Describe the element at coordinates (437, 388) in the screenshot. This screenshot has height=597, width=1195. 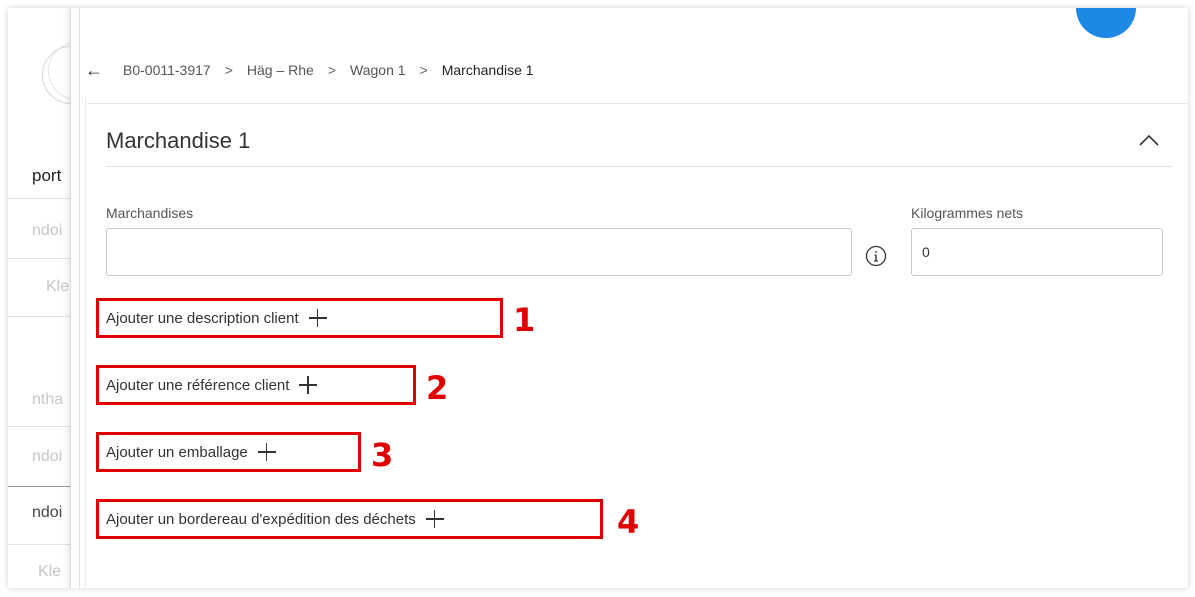
I see `annotation-number: 2` at that location.